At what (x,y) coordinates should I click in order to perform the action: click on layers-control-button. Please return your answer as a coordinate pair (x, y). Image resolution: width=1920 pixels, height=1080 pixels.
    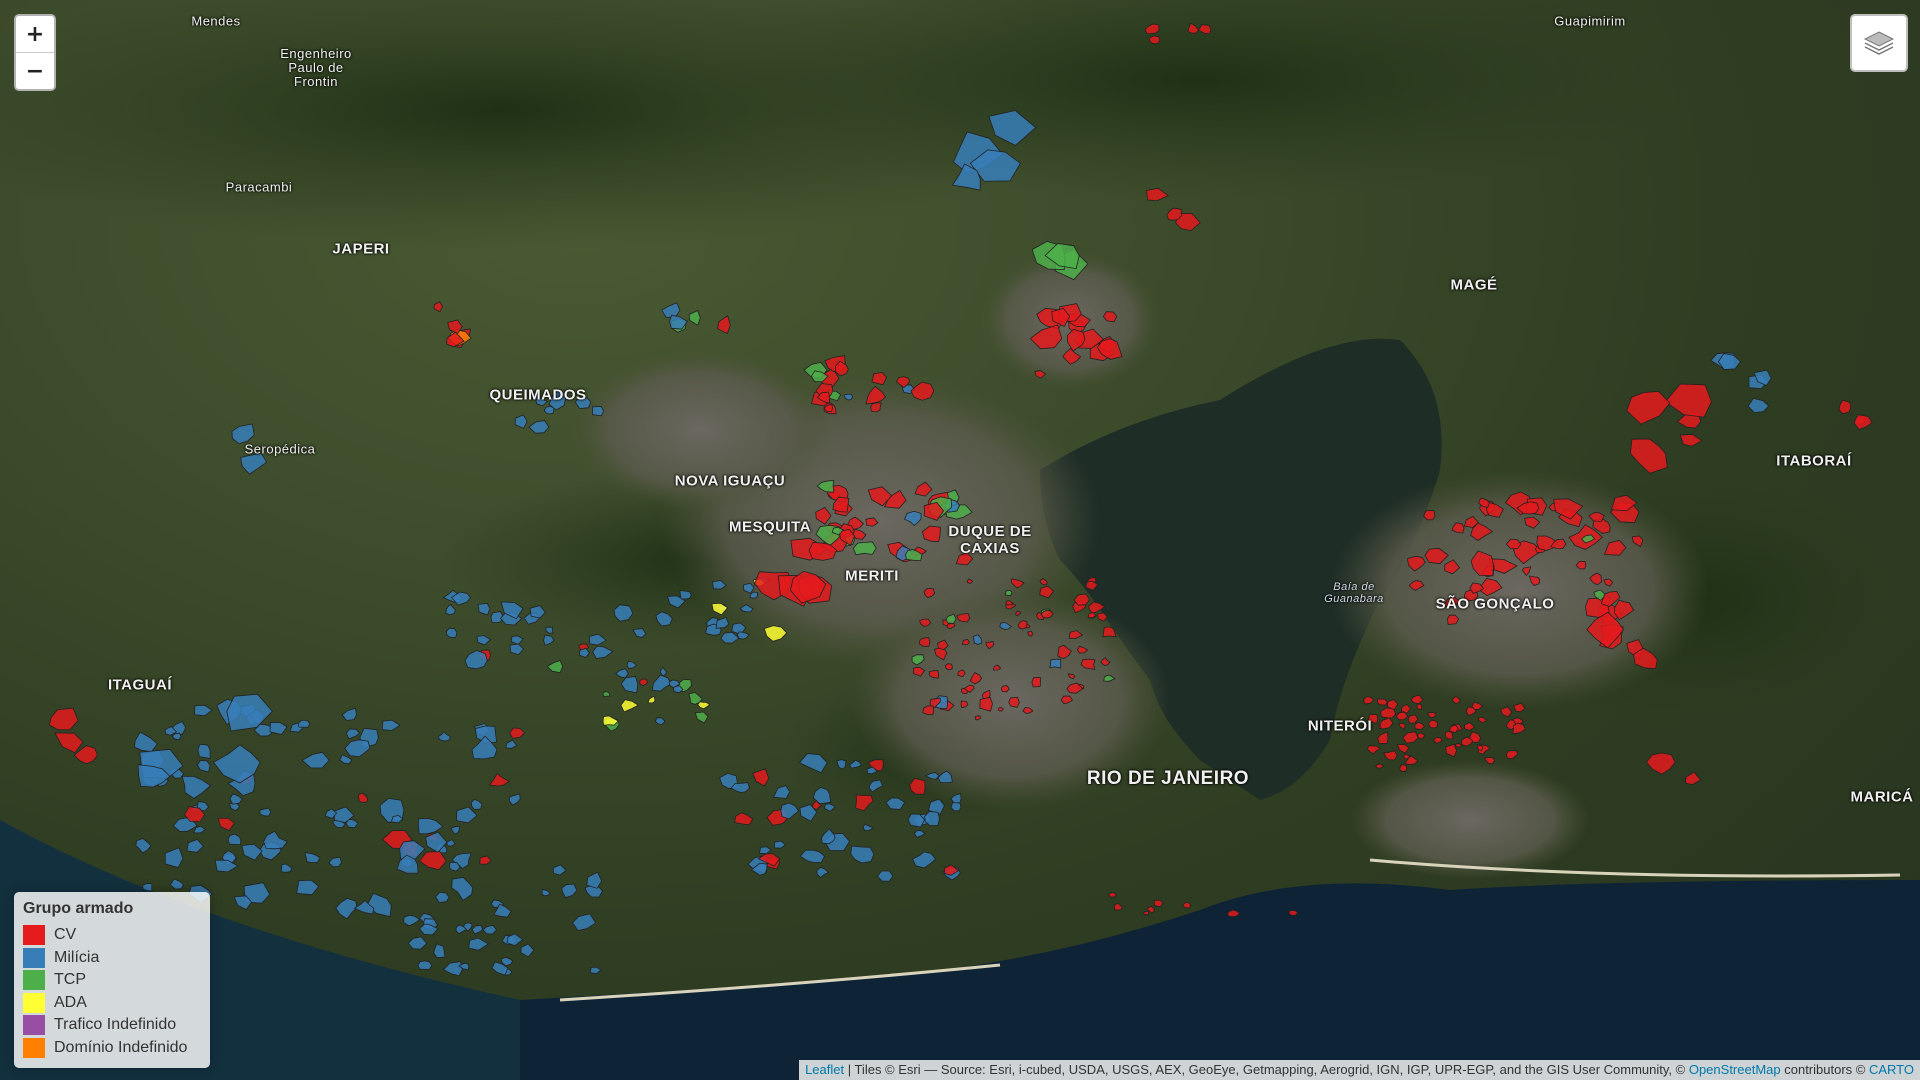
    Looking at the image, I should click on (1879, 43).